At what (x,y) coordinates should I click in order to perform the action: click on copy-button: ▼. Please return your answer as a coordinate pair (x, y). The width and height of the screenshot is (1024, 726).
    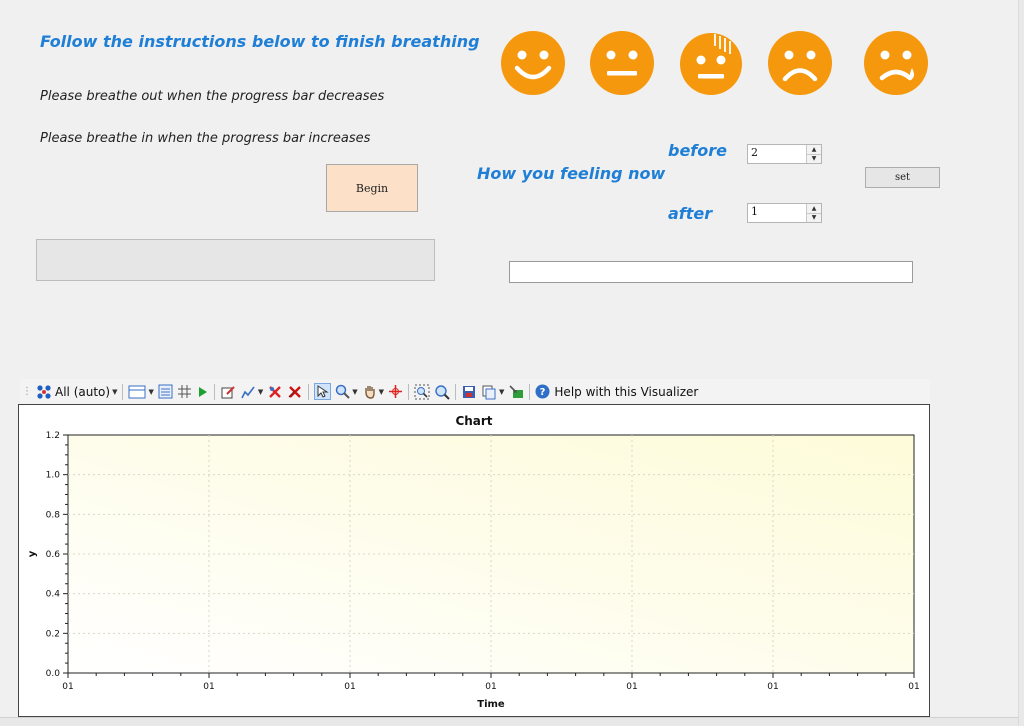
    Looking at the image, I should click on (492, 392).